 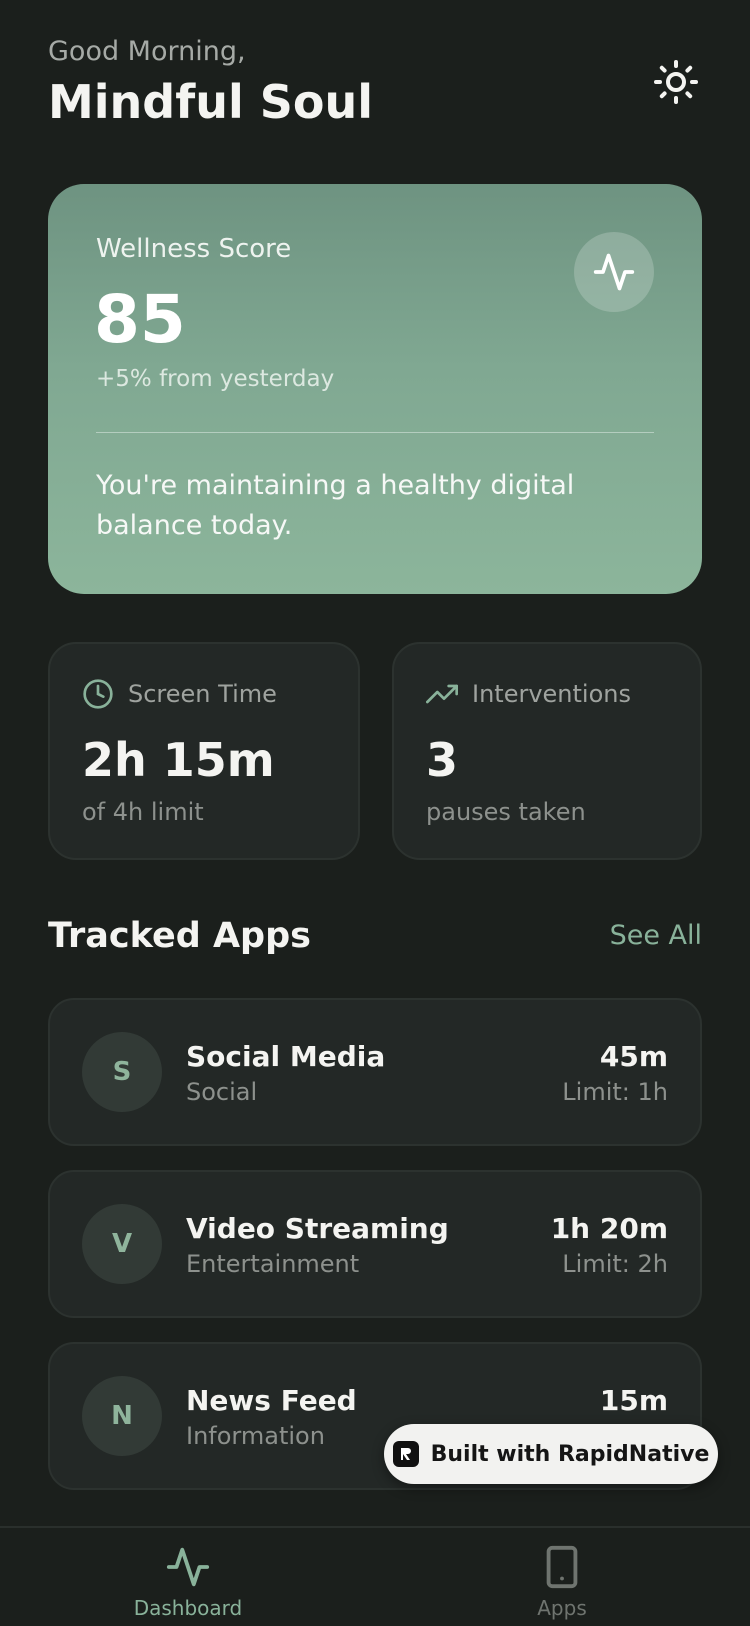 I want to click on app-limit: Limit: 2h, so click(x=615, y=1264).